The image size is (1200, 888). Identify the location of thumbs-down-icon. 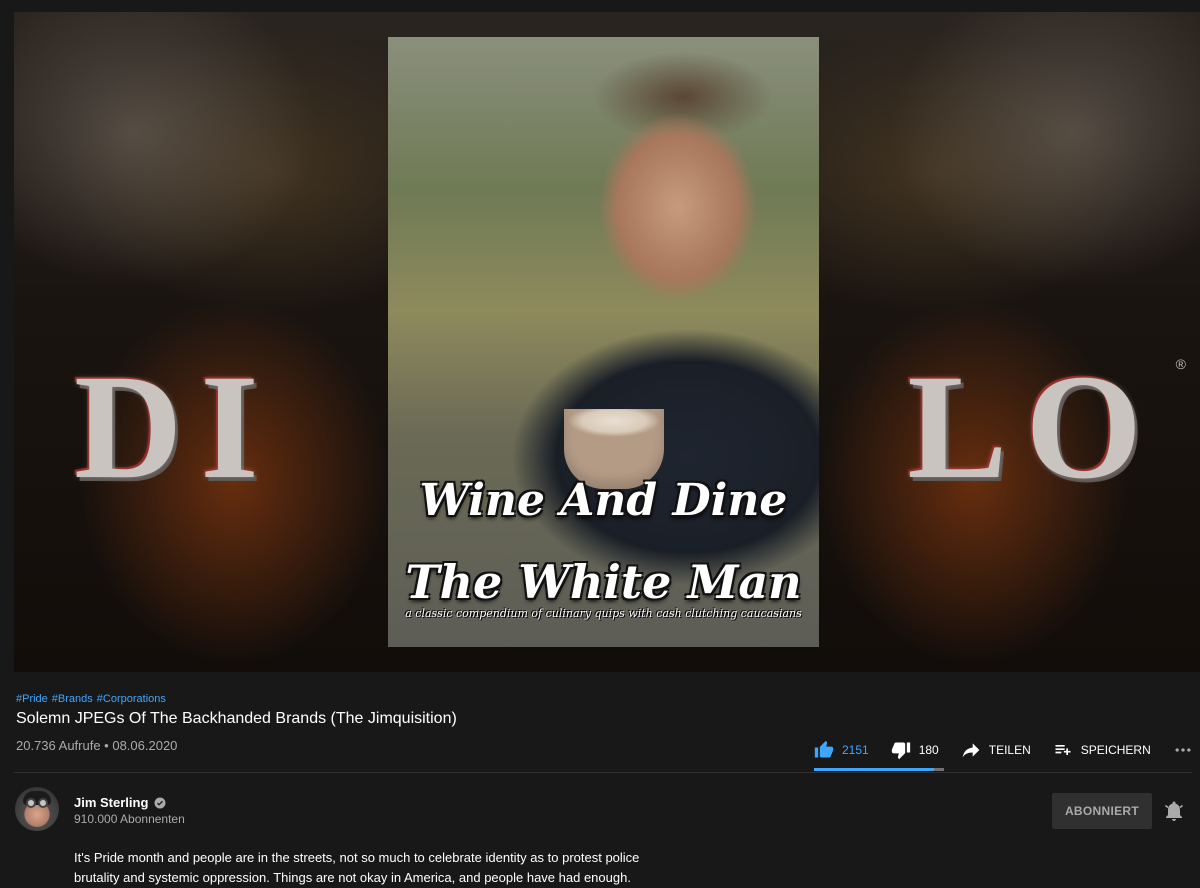
(900, 751).